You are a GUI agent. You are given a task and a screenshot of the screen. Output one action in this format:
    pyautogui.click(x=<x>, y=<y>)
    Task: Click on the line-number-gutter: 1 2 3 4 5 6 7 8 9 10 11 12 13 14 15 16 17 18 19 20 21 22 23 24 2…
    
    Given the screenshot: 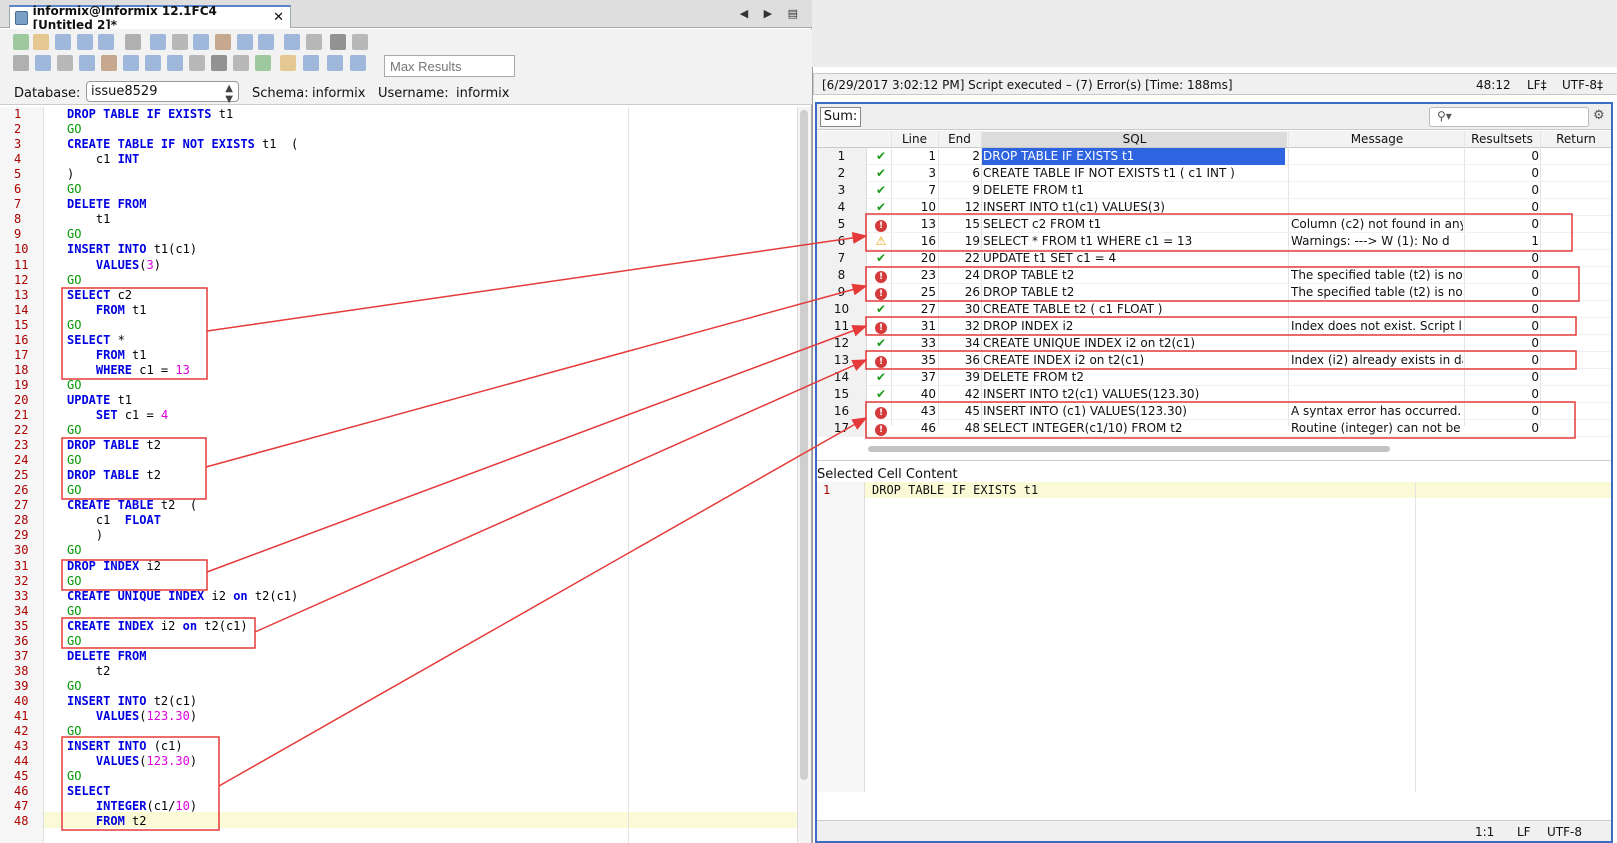 What is the action you would take?
    pyautogui.click(x=22, y=475)
    